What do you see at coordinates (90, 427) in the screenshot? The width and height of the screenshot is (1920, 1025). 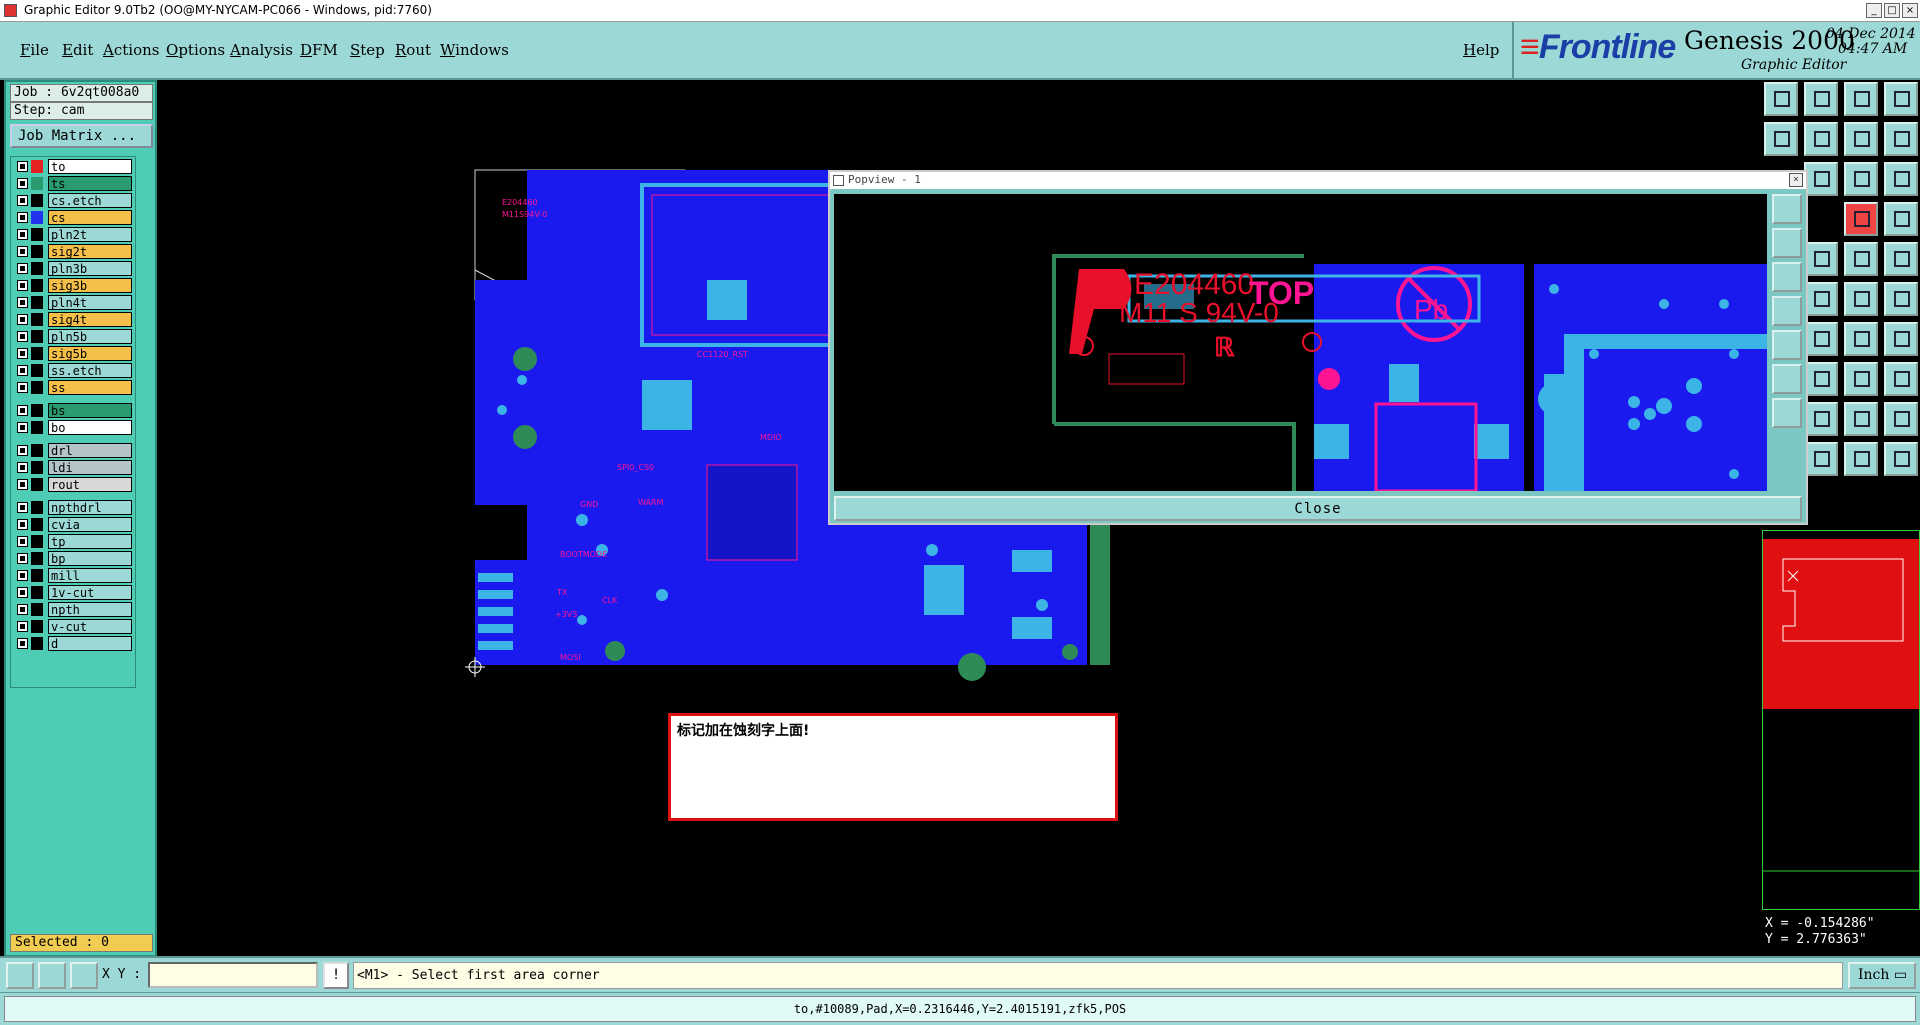 I see `layer-name: bo` at bounding box center [90, 427].